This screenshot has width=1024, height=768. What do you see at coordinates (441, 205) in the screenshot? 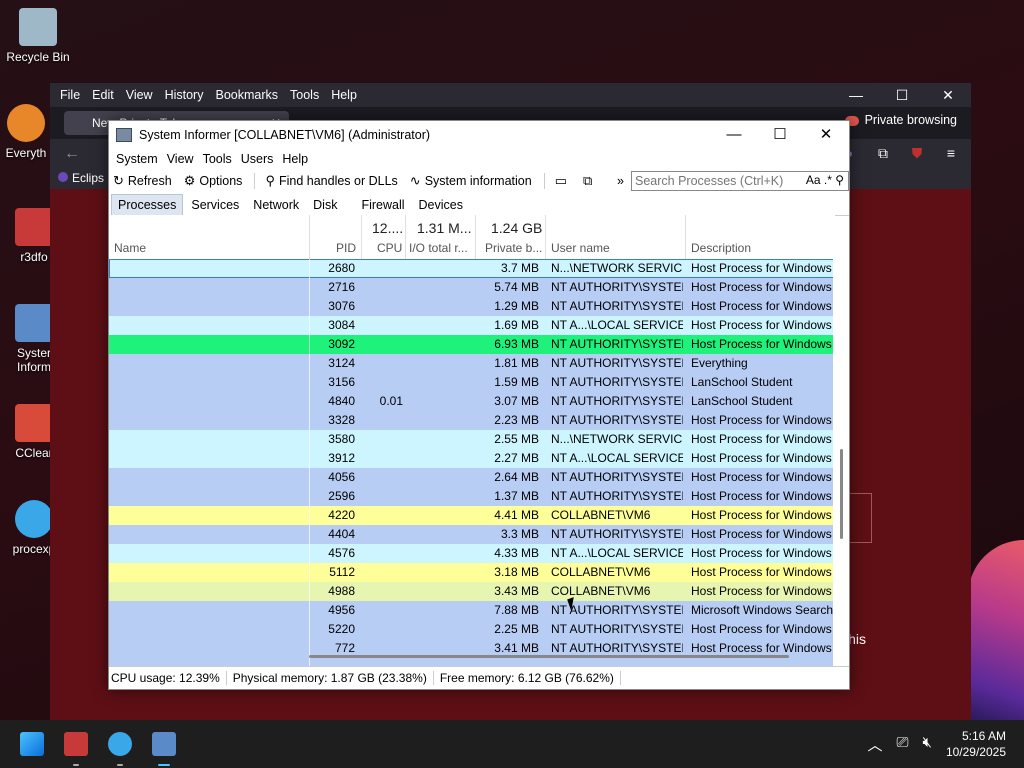
I see `tab-devices: Devices` at bounding box center [441, 205].